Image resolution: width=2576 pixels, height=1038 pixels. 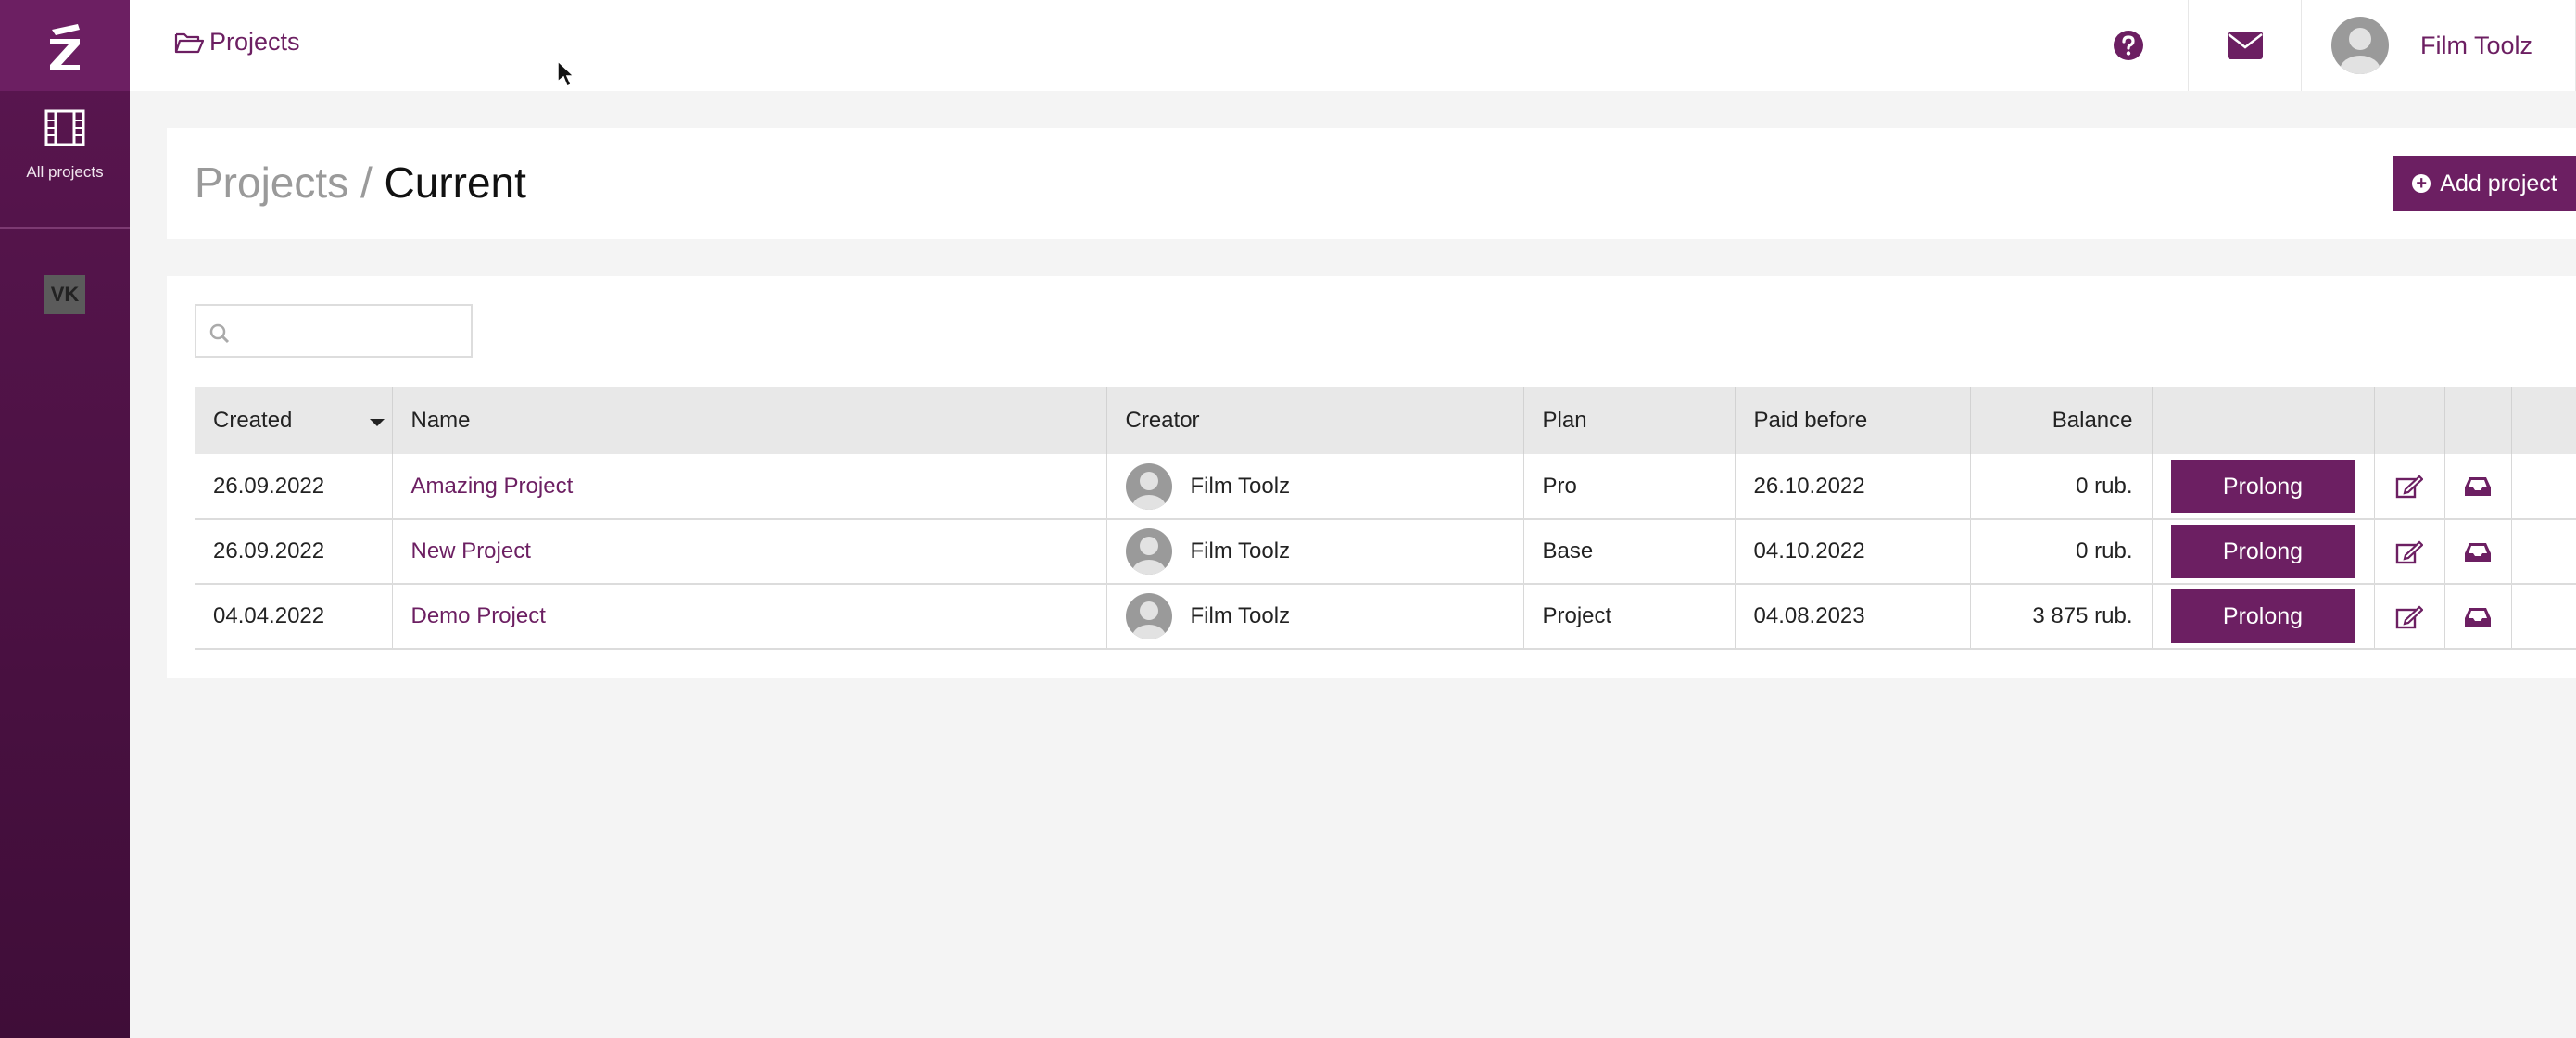 I want to click on column-header-archive, so click(x=2478, y=420).